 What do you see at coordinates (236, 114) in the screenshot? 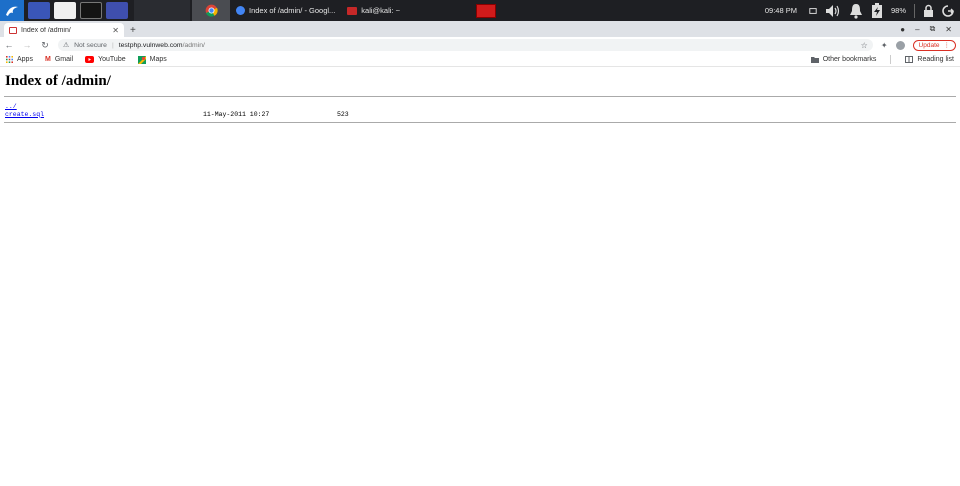
I see `file-date: 11-May-2011 10:27` at bounding box center [236, 114].